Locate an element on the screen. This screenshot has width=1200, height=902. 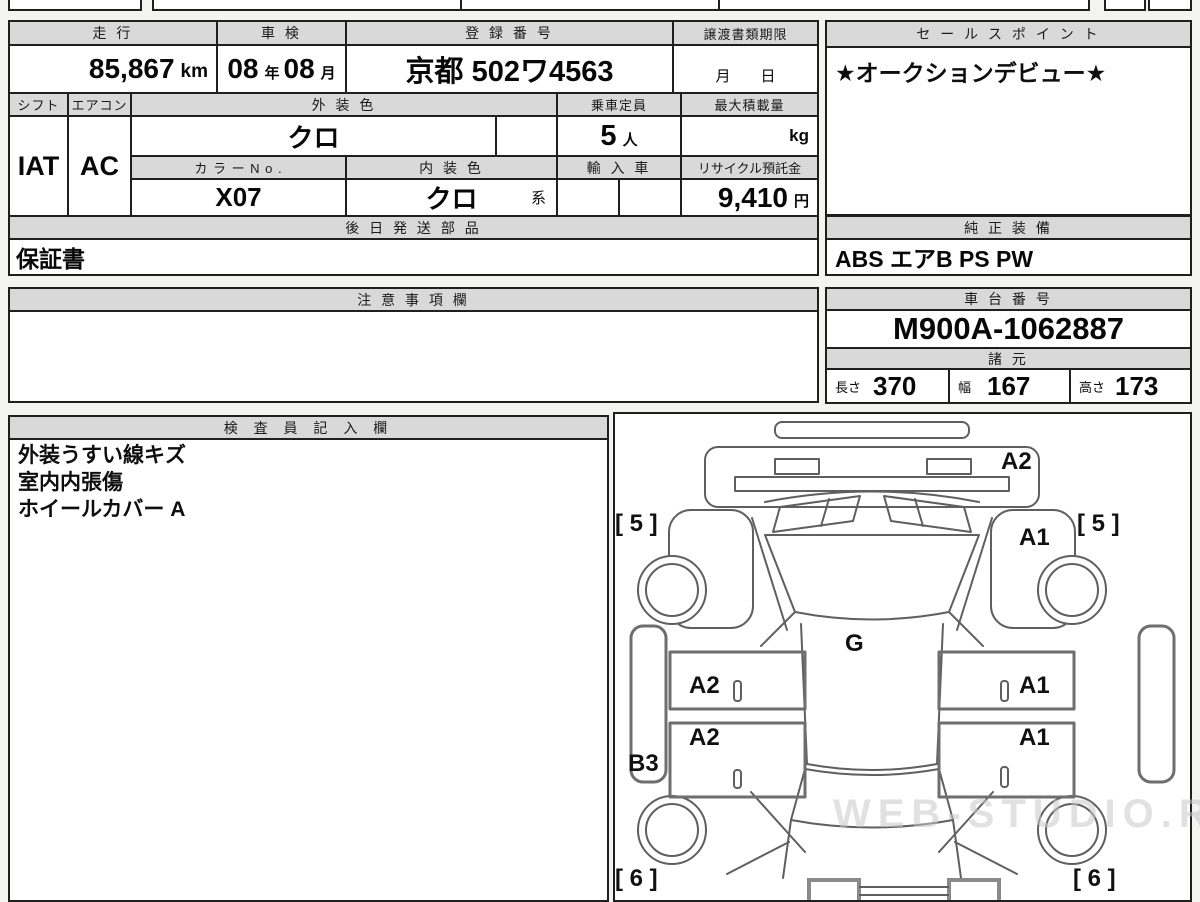
mileage-value: 85,867 km is located at coordinates (113, 69).